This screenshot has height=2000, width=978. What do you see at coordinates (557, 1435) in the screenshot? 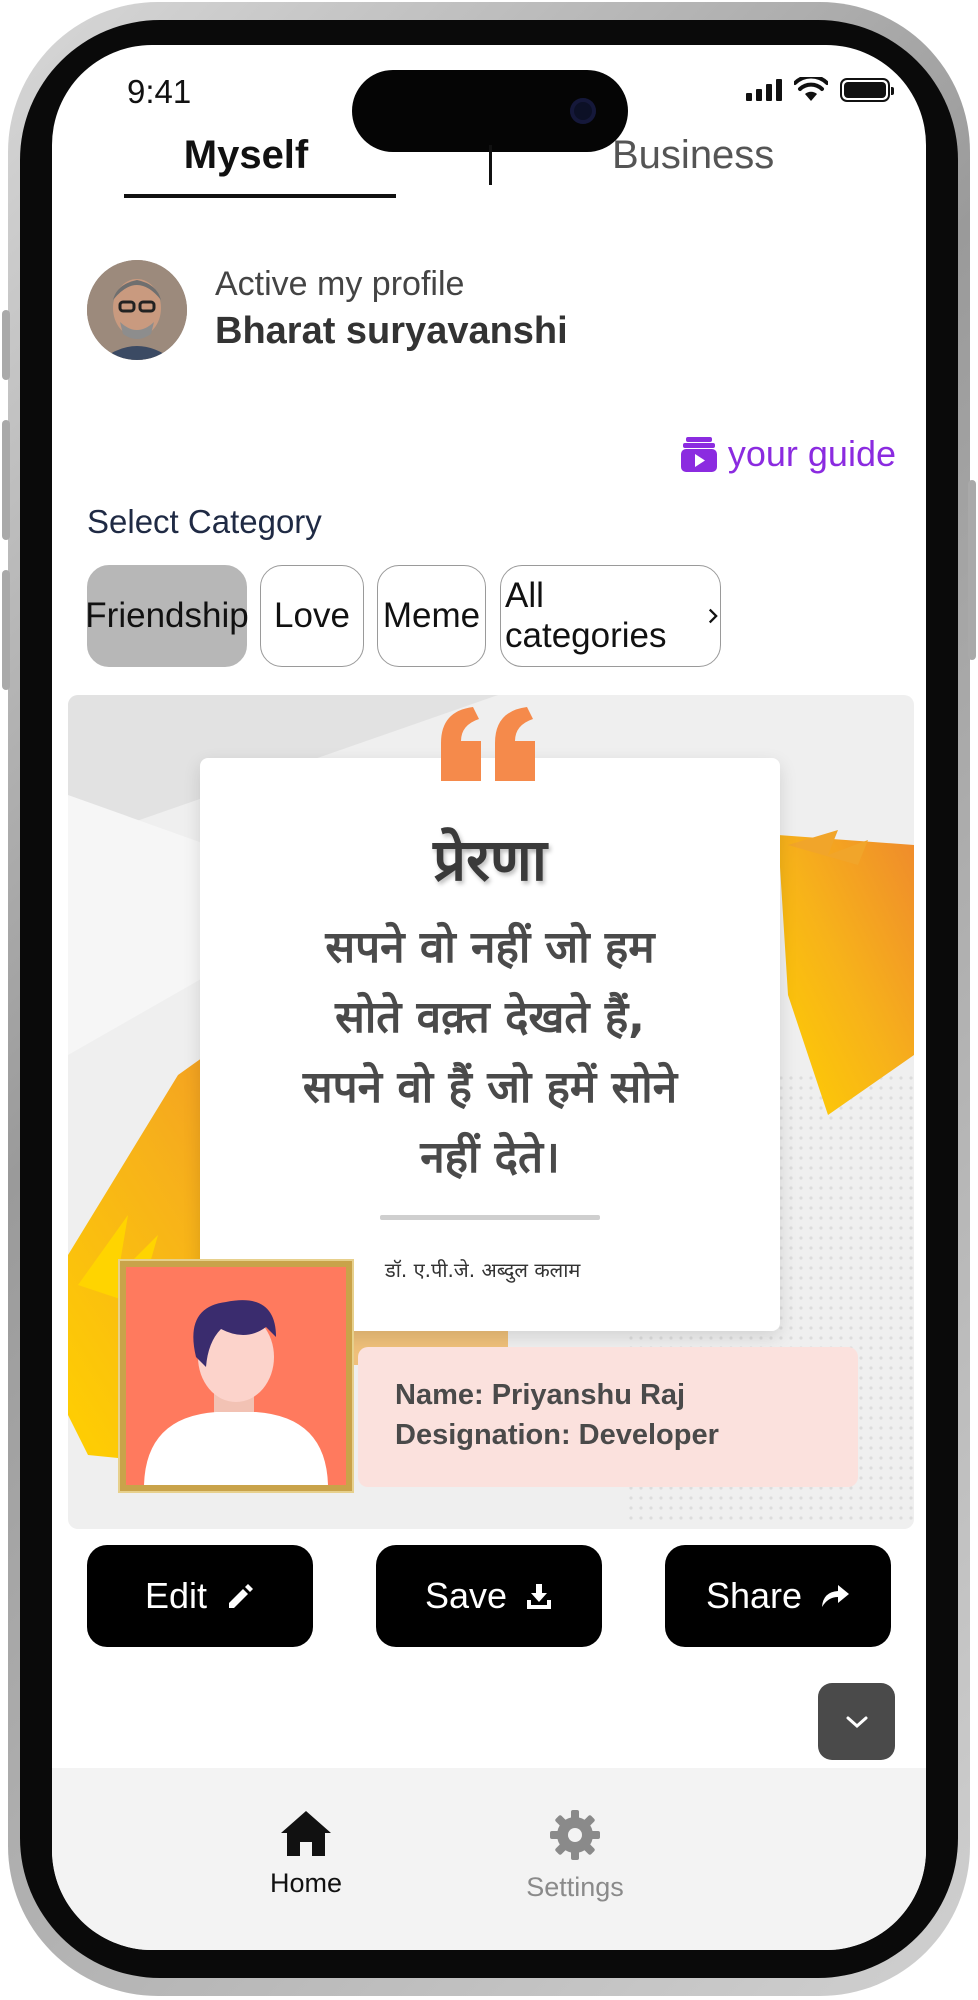
I see `person-designation: Designation: Developer` at bounding box center [557, 1435].